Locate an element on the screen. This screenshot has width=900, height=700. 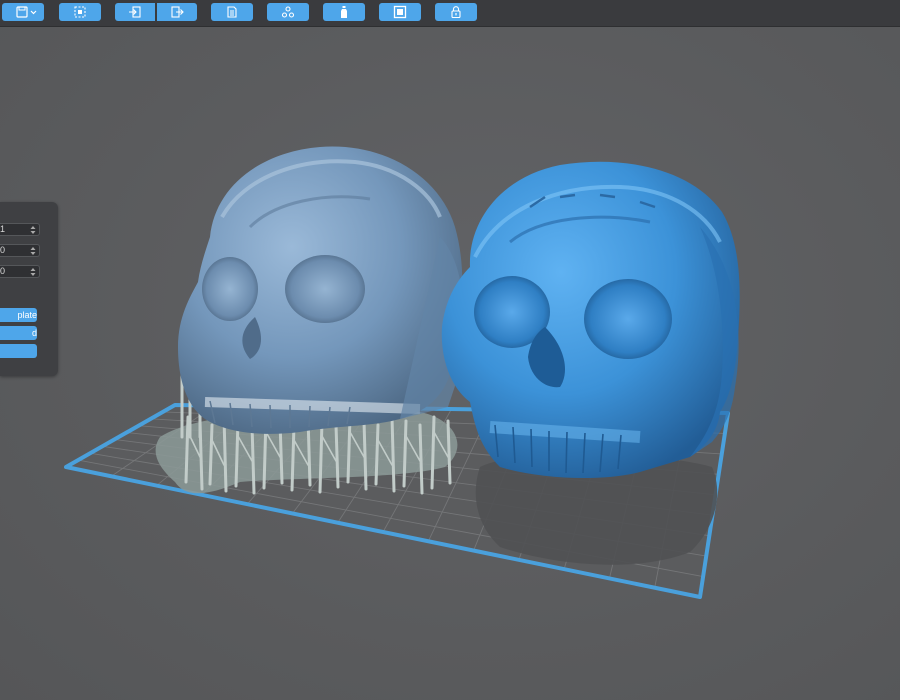
select-all-button is located at coordinates (80, 12).